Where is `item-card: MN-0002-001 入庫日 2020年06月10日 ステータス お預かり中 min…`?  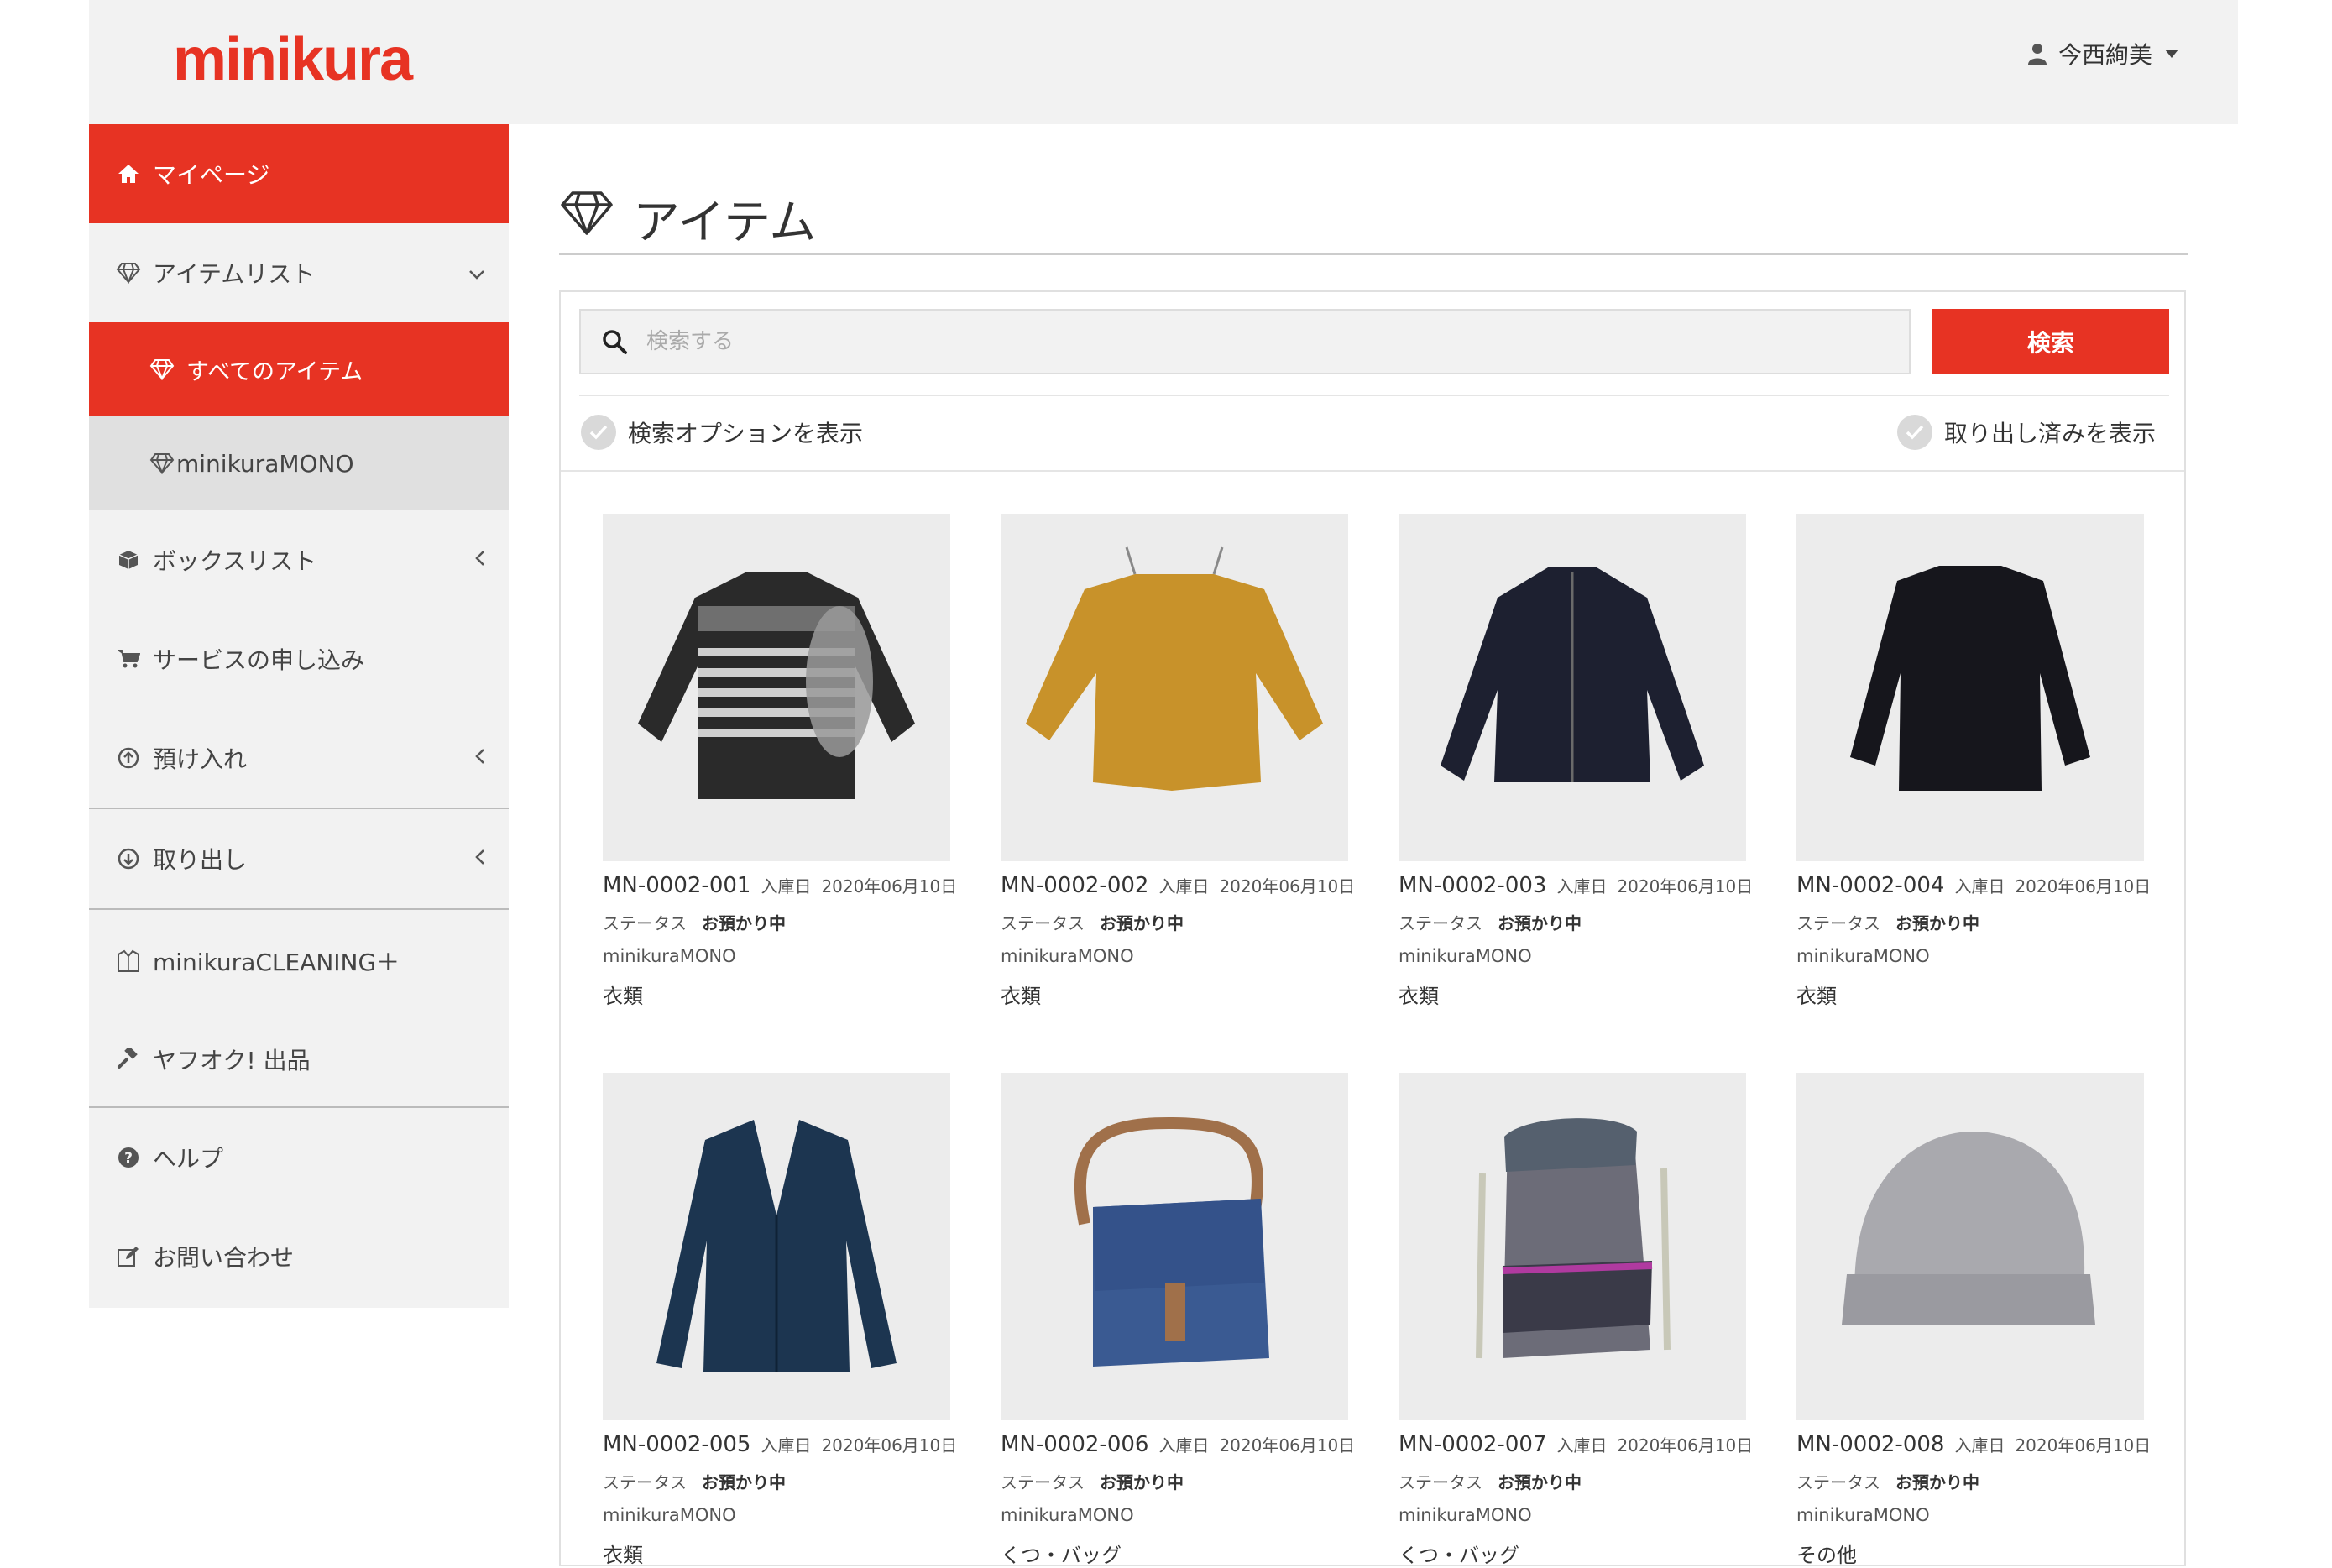
item-card: MN-0002-001 入庫日 2020年06月10日 ステータス お預かり中 min… is located at coordinates (780, 761).